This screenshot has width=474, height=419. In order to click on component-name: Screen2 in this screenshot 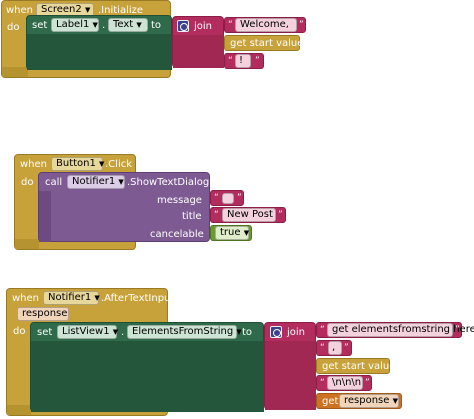, I will do `click(61, 9)`.